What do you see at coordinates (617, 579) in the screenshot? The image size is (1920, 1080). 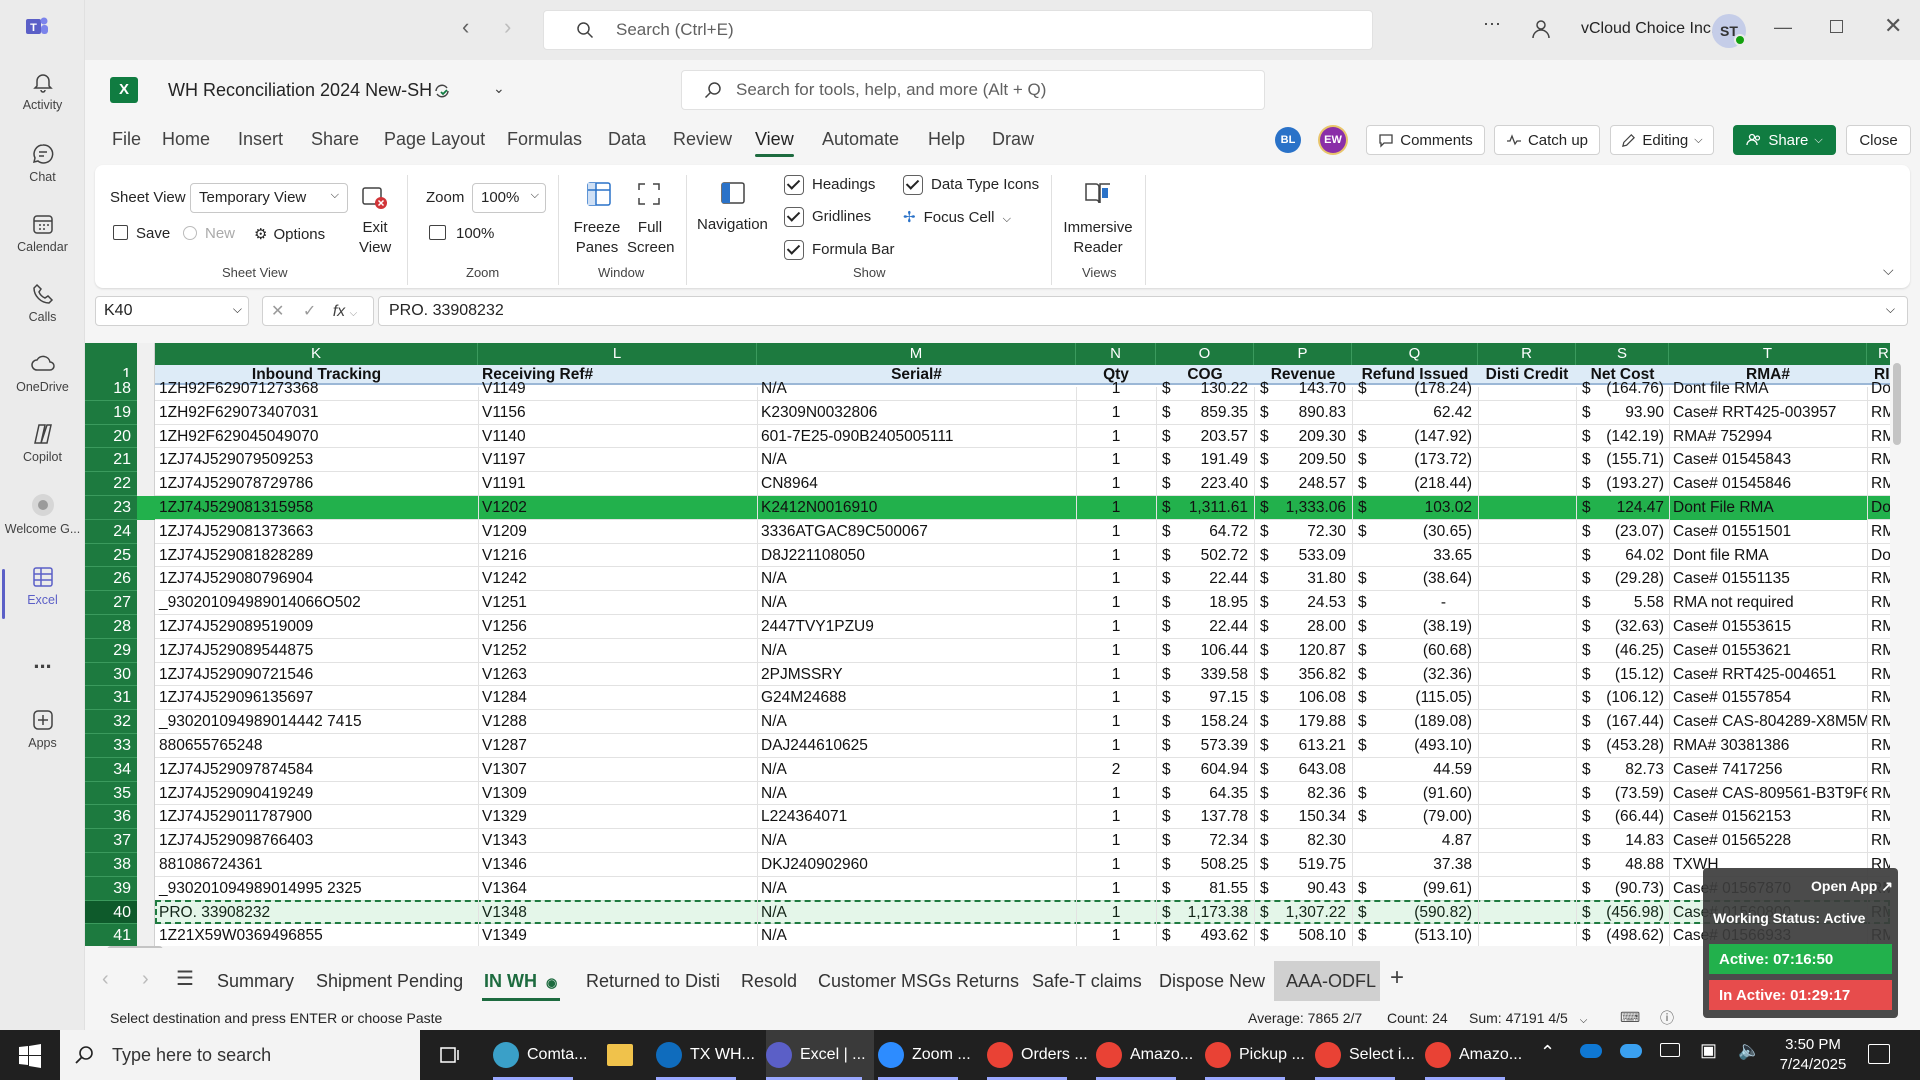 I see `cell-receiving-ref: V1242` at bounding box center [617, 579].